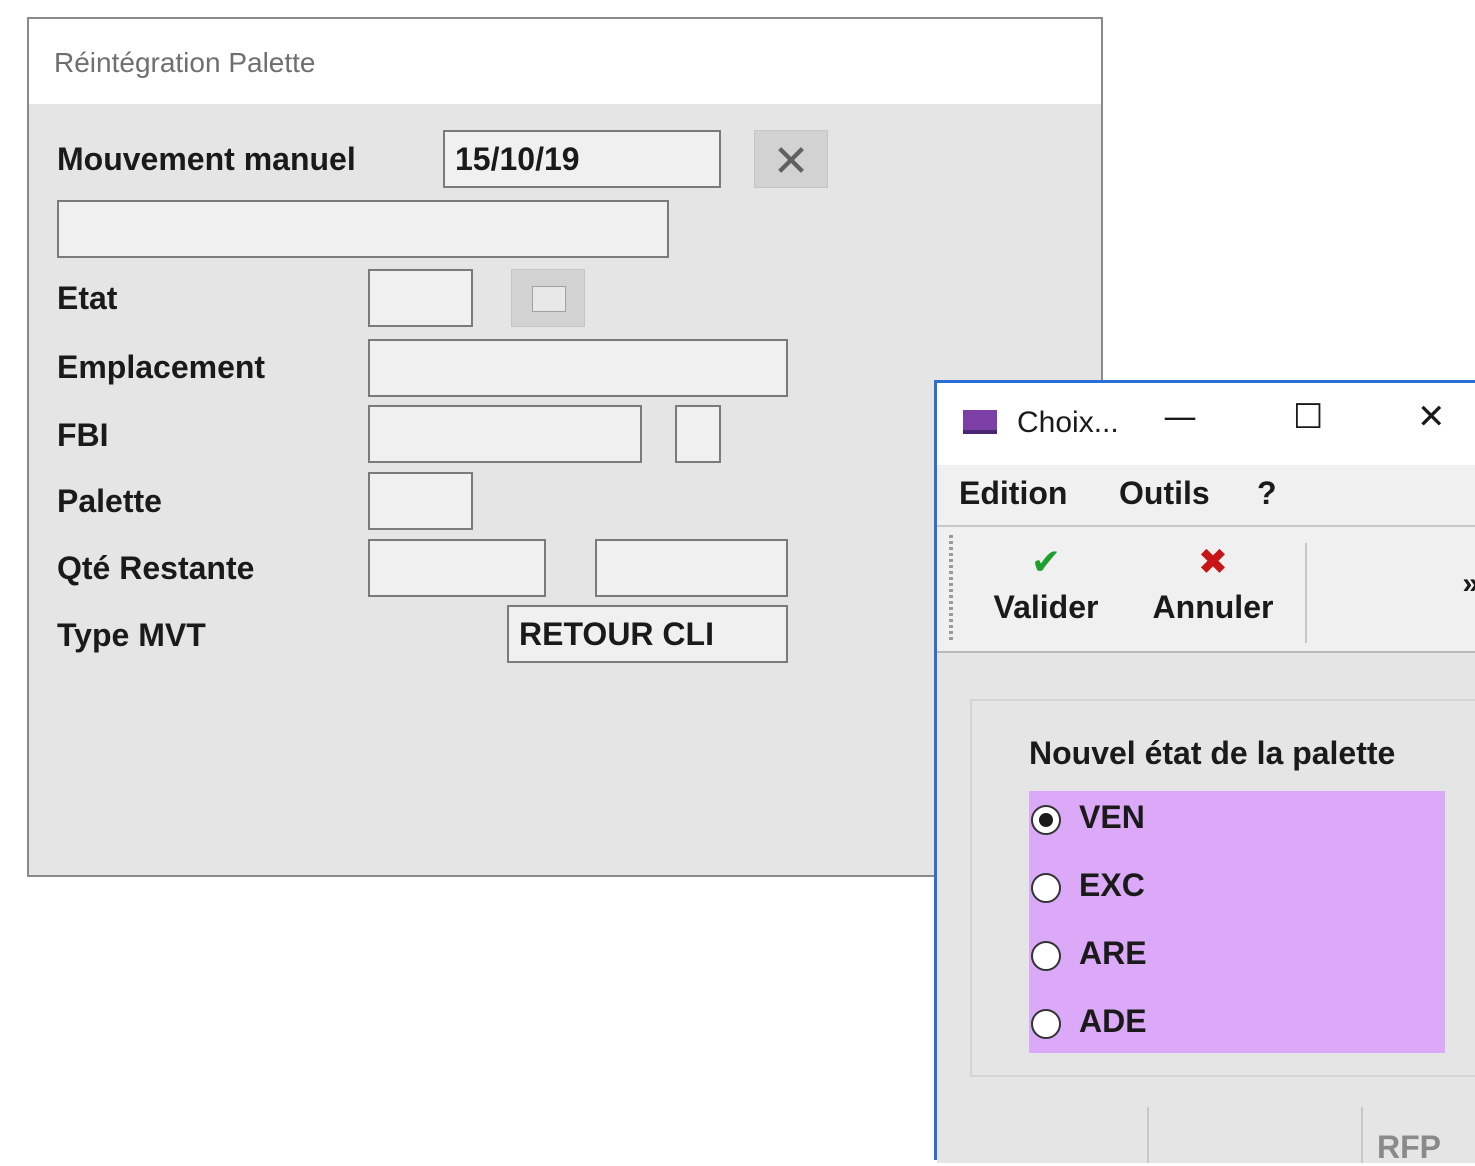 This screenshot has height=1166, width=1475. What do you see at coordinates (109, 501) in the screenshot?
I see `palette-label: Palette` at bounding box center [109, 501].